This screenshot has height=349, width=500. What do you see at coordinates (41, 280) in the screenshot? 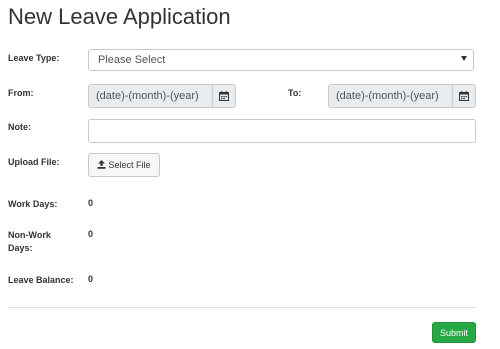
I see `leave-balance-label: Leave Balance:` at bounding box center [41, 280].